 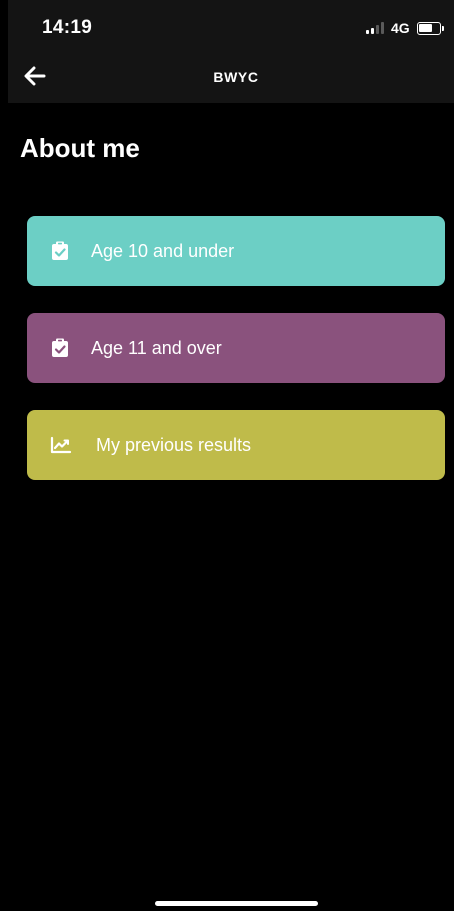 I want to click on icon-cutout, so click(x=60, y=243).